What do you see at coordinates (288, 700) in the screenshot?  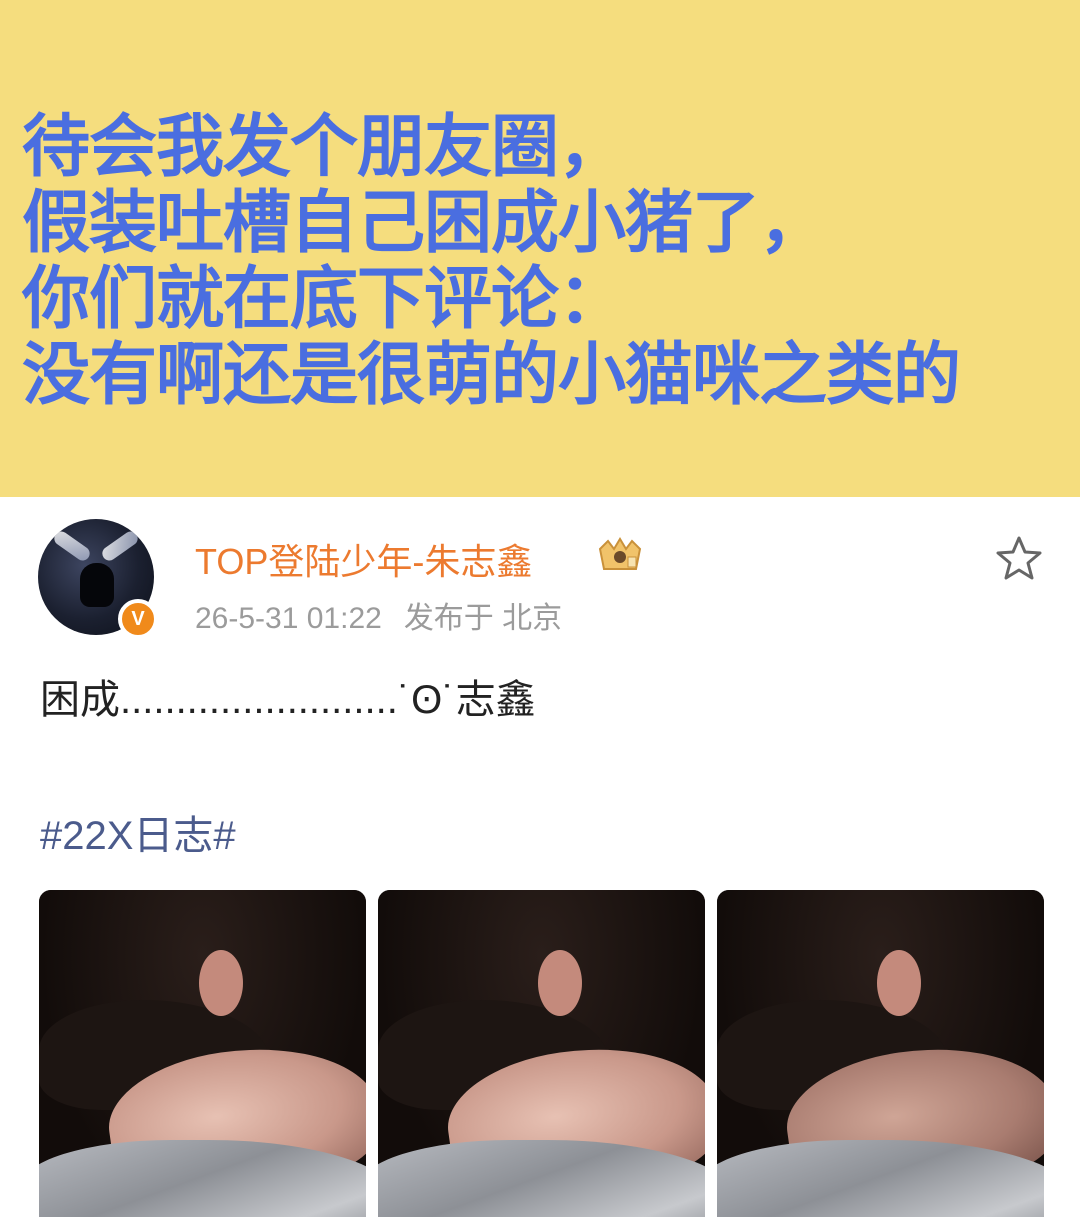 I see `post-content: 困成.........................˙ʘ˙志鑫` at bounding box center [288, 700].